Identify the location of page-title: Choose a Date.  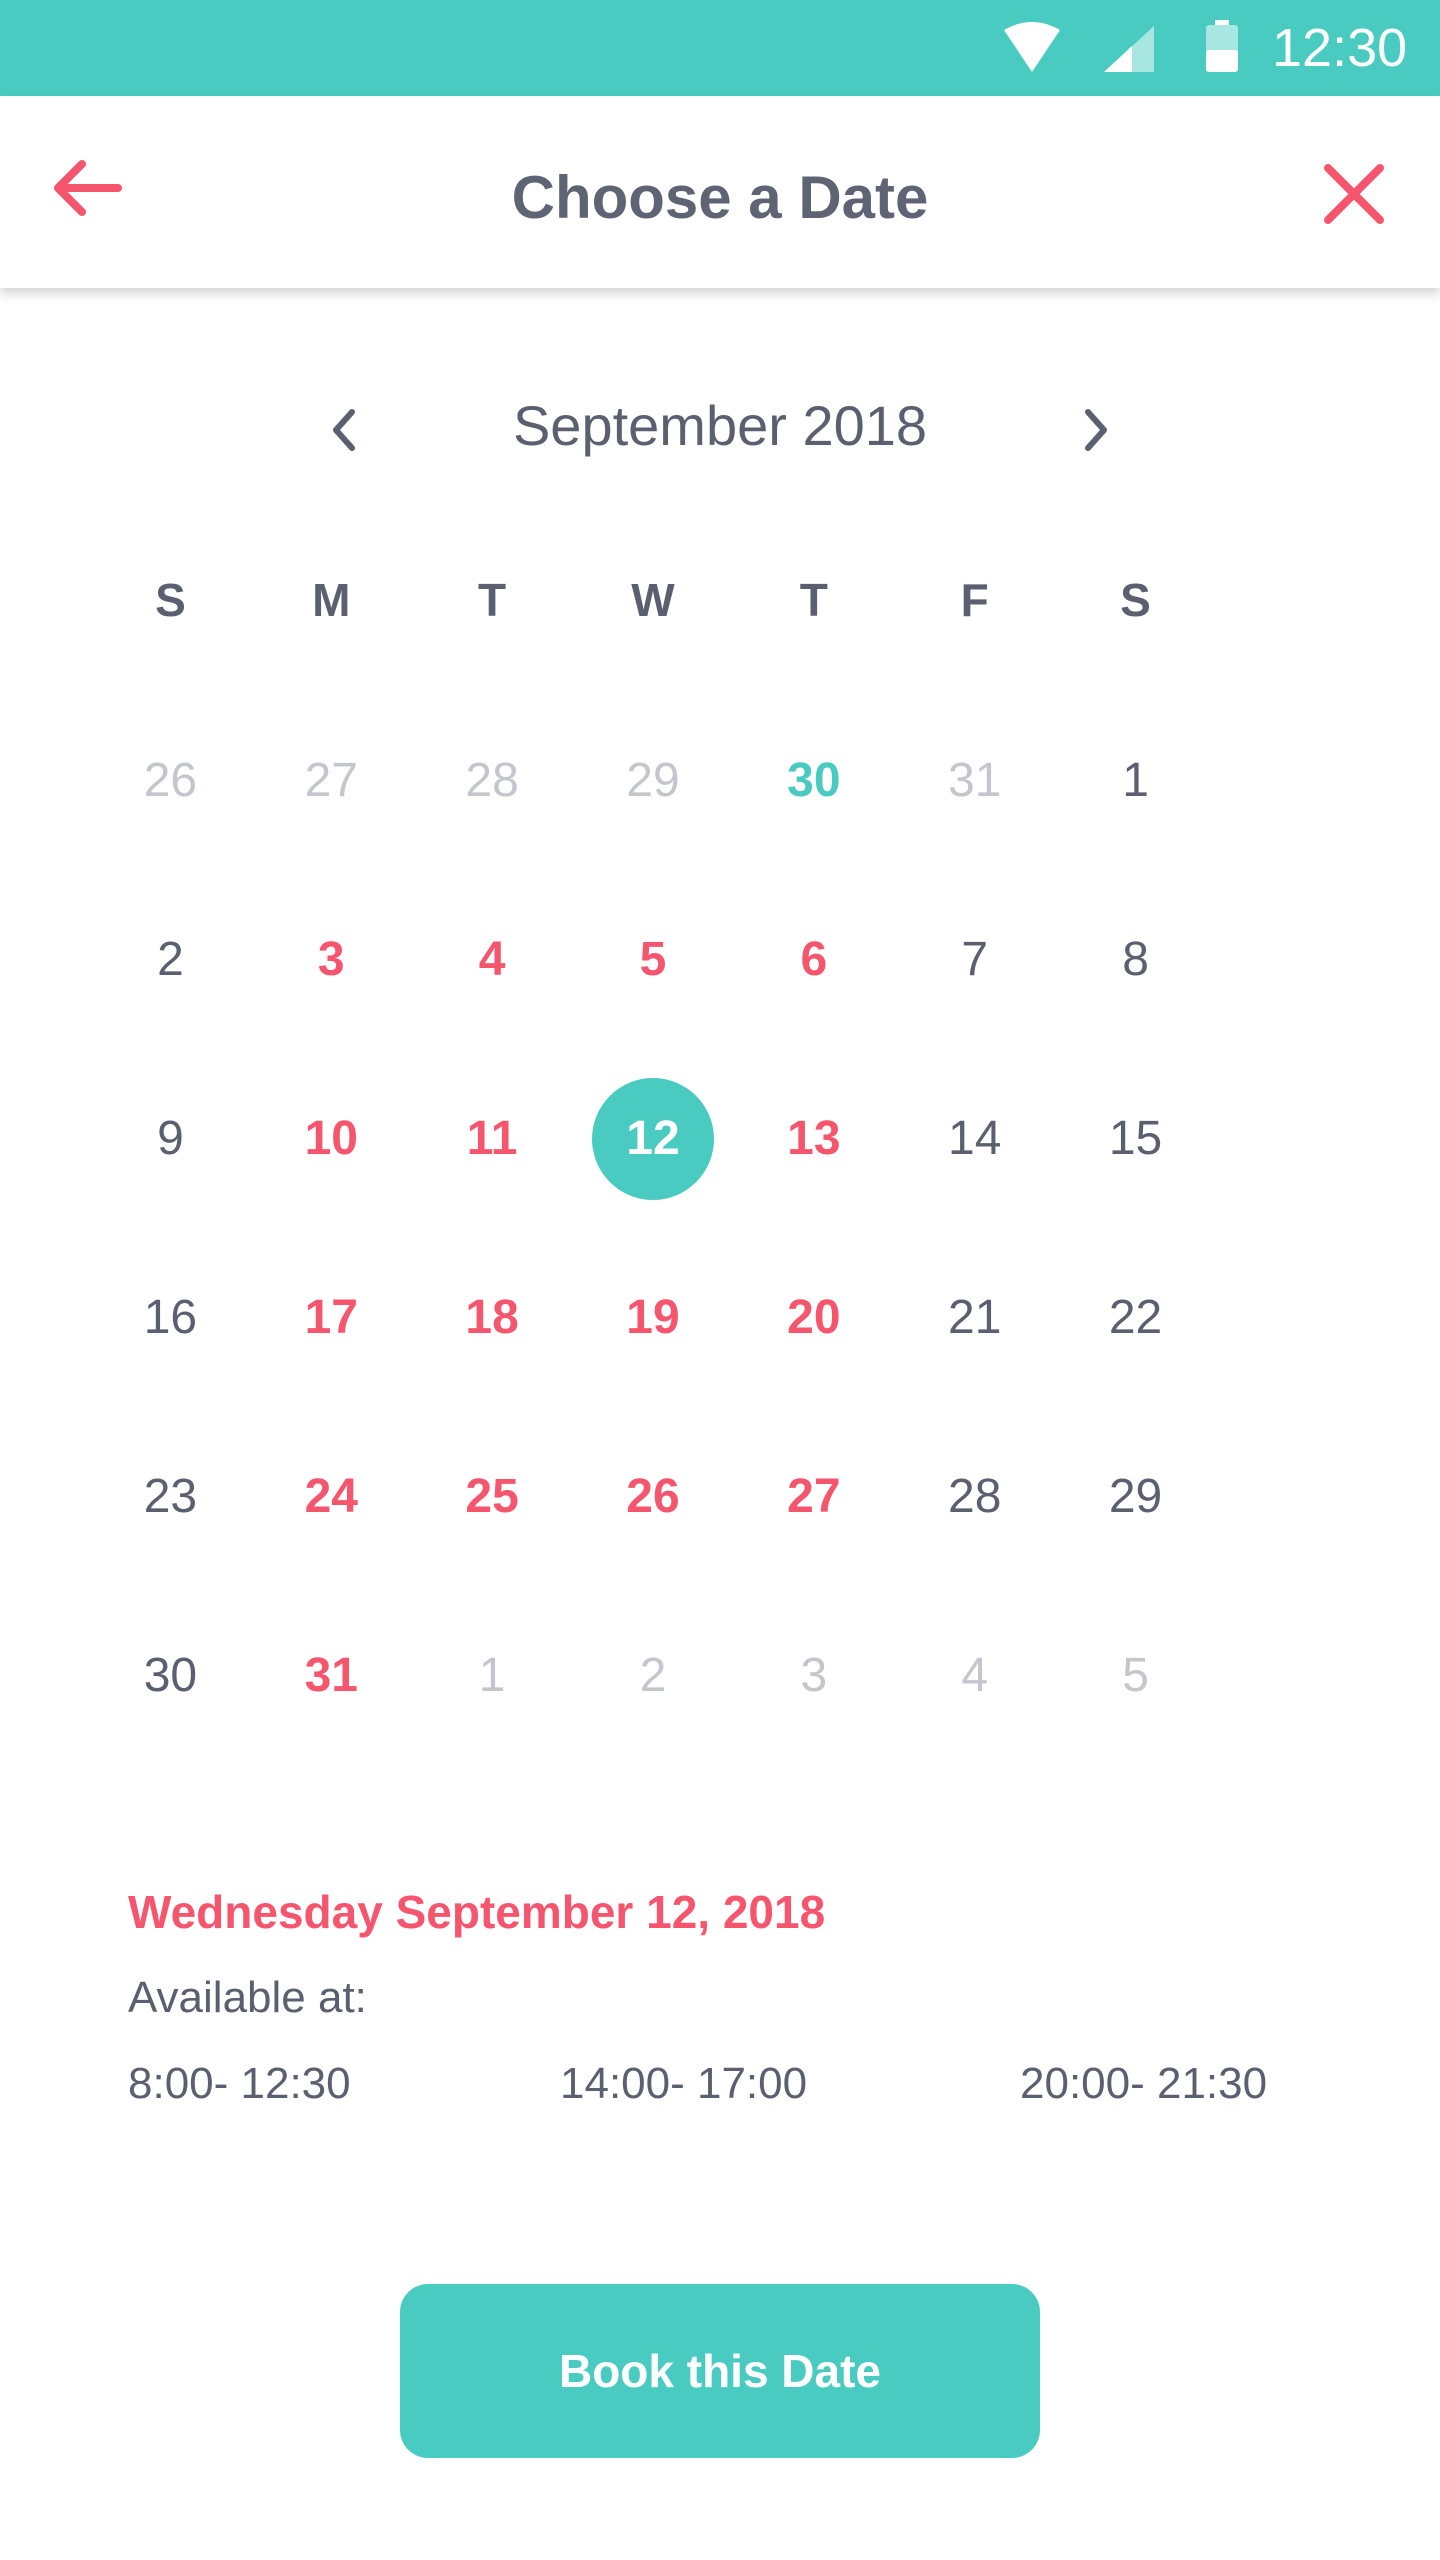
(720, 197).